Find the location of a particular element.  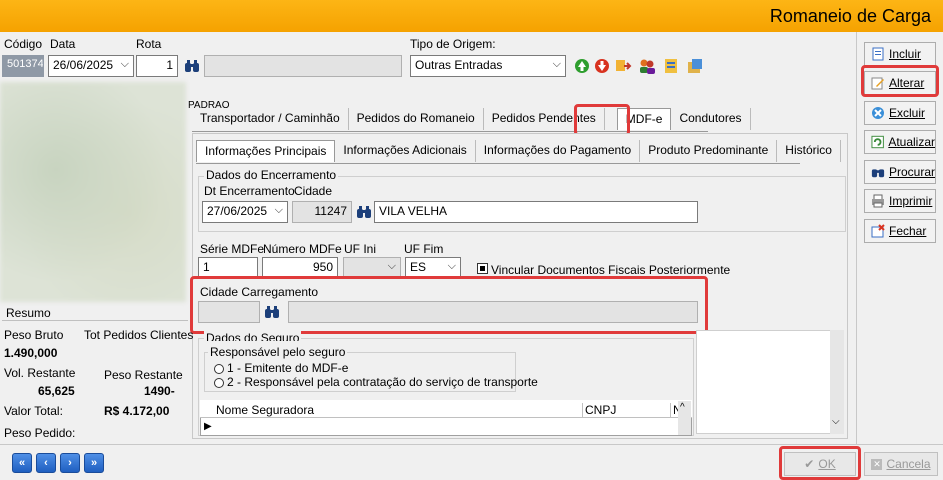

responsavel-label: Responsável pelo seguro is located at coordinates (278, 352).